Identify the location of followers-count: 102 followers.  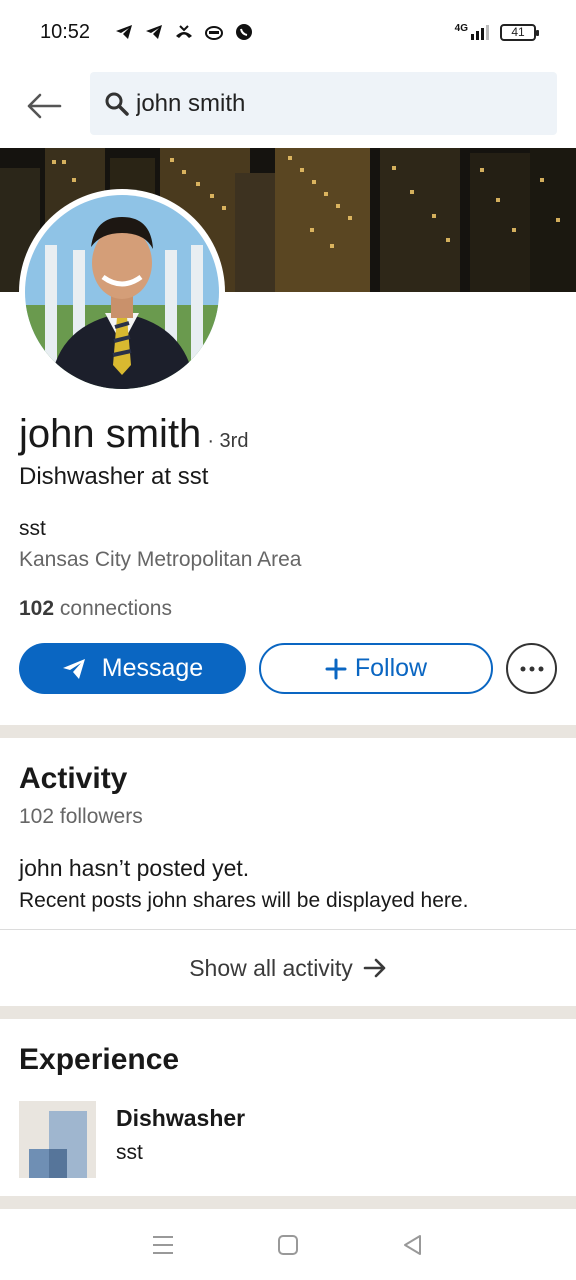
(81, 816).